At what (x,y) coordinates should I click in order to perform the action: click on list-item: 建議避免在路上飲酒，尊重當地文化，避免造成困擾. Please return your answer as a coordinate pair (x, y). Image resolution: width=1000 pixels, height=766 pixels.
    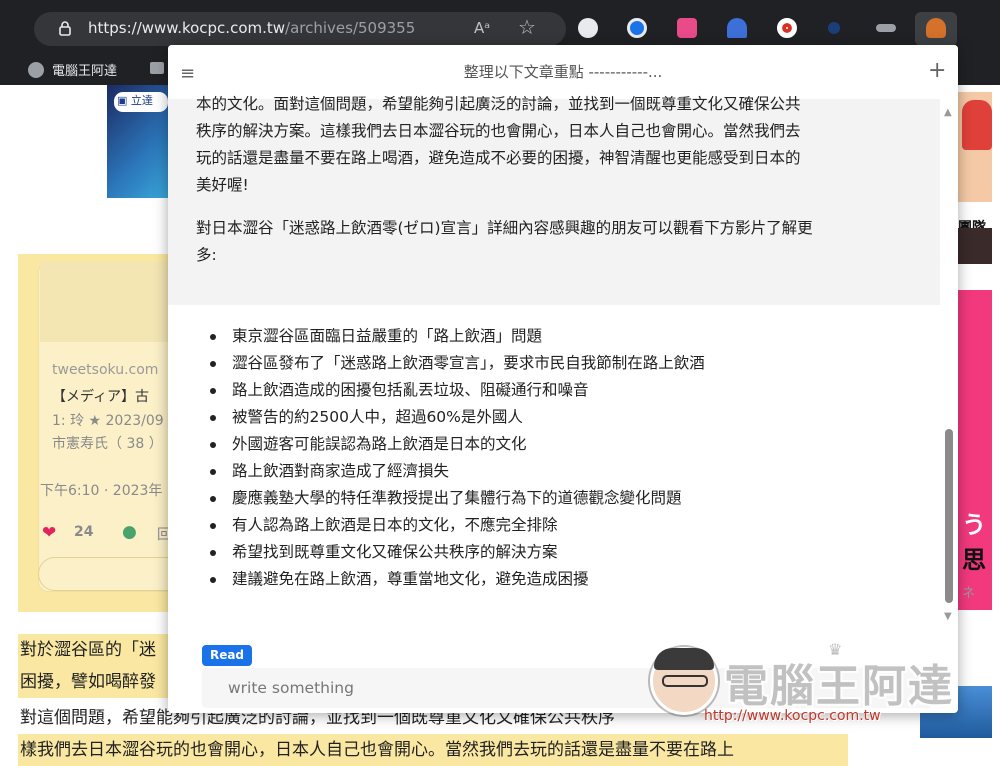
    Looking at the image, I should click on (457, 579).